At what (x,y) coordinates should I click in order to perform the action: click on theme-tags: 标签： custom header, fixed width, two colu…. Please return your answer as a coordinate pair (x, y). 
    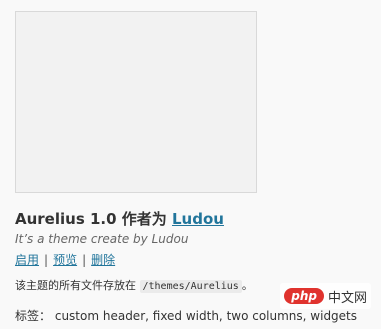
    Looking at the image, I should click on (198, 316).